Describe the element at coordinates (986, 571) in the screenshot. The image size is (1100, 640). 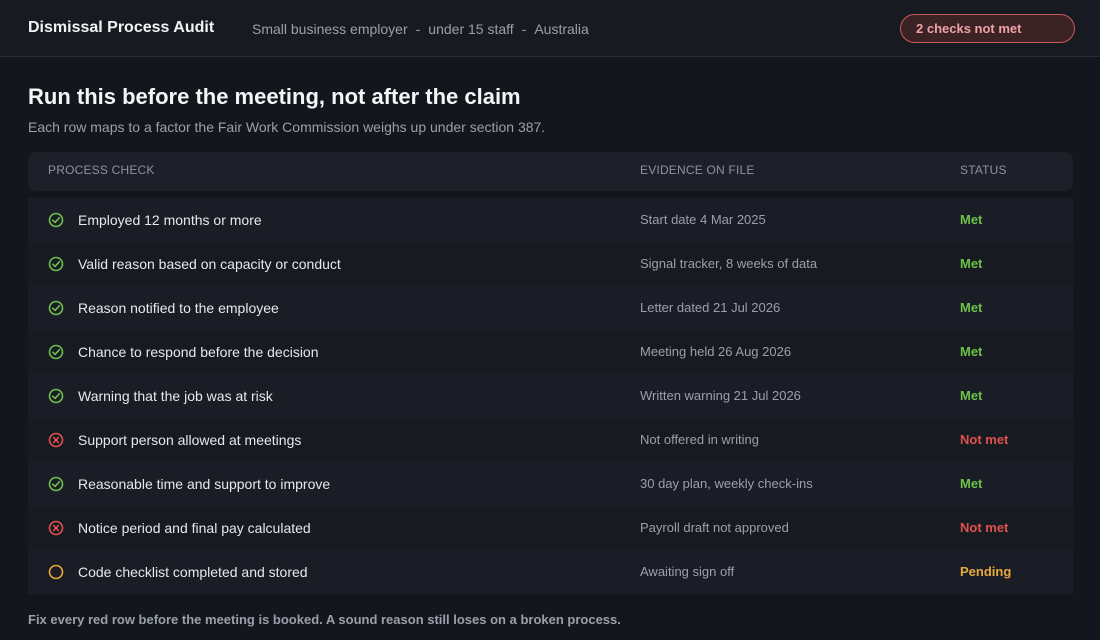
I see `status-label: Pending` at that location.